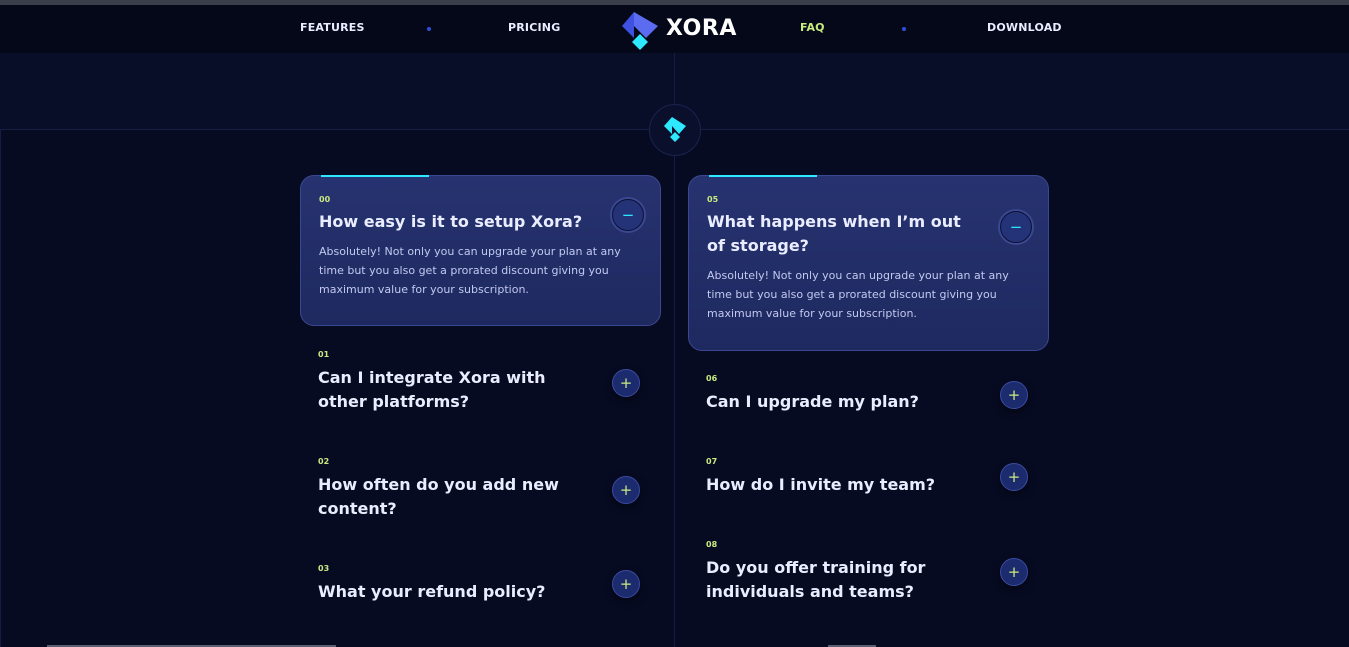  I want to click on nav-link-pricing: PRICING, so click(534, 27).